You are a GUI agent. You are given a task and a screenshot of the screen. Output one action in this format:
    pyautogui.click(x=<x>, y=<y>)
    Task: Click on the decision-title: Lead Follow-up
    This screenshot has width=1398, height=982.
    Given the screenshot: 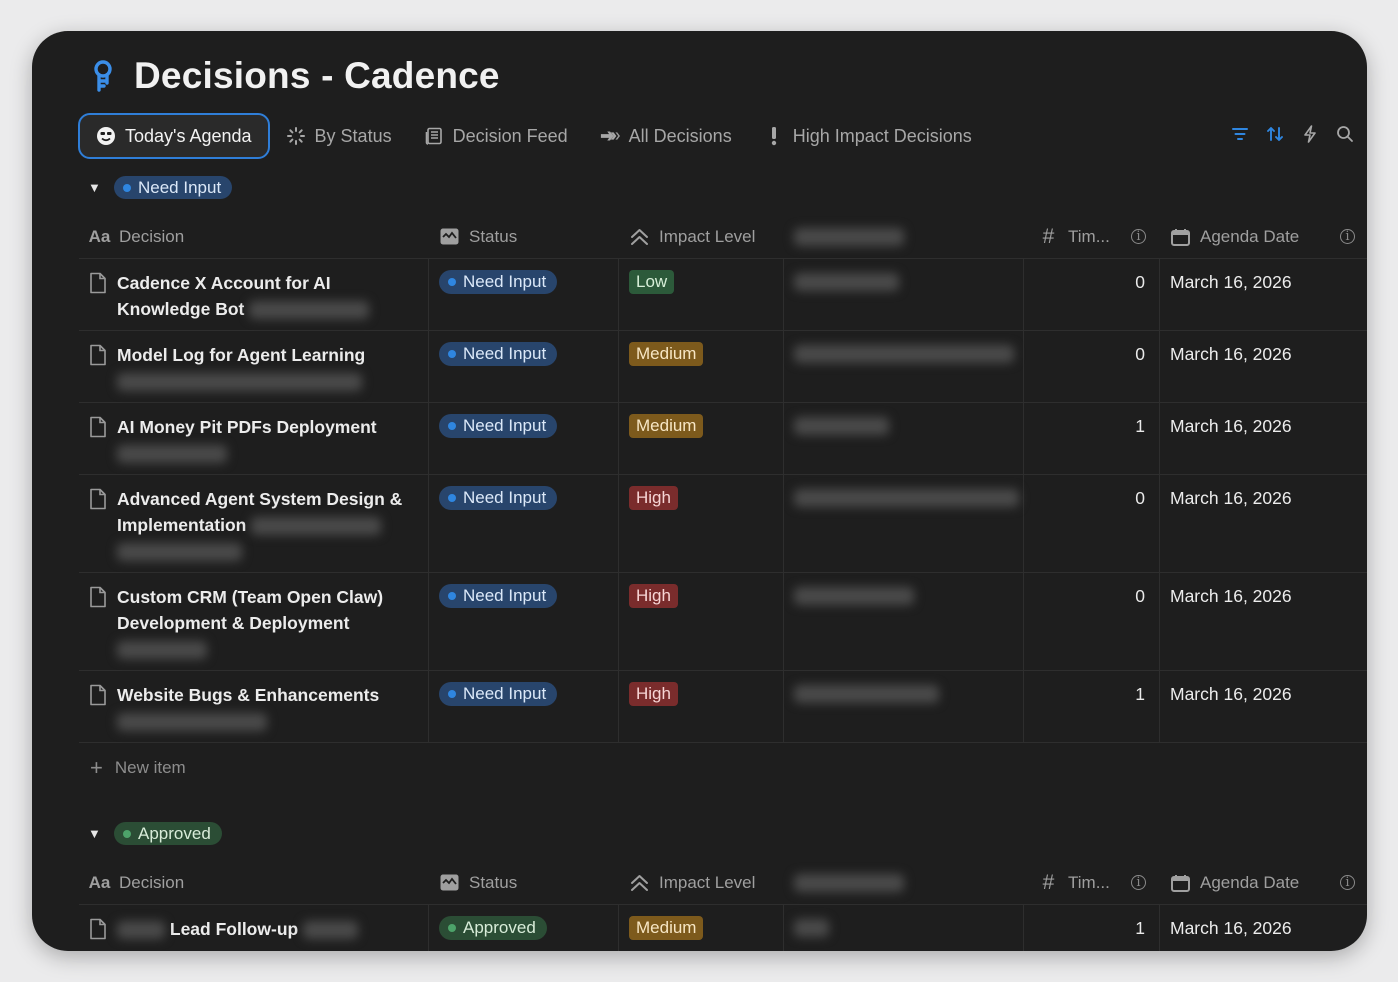 What is the action you would take?
    pyautogui.click(x=234, y=929)
    